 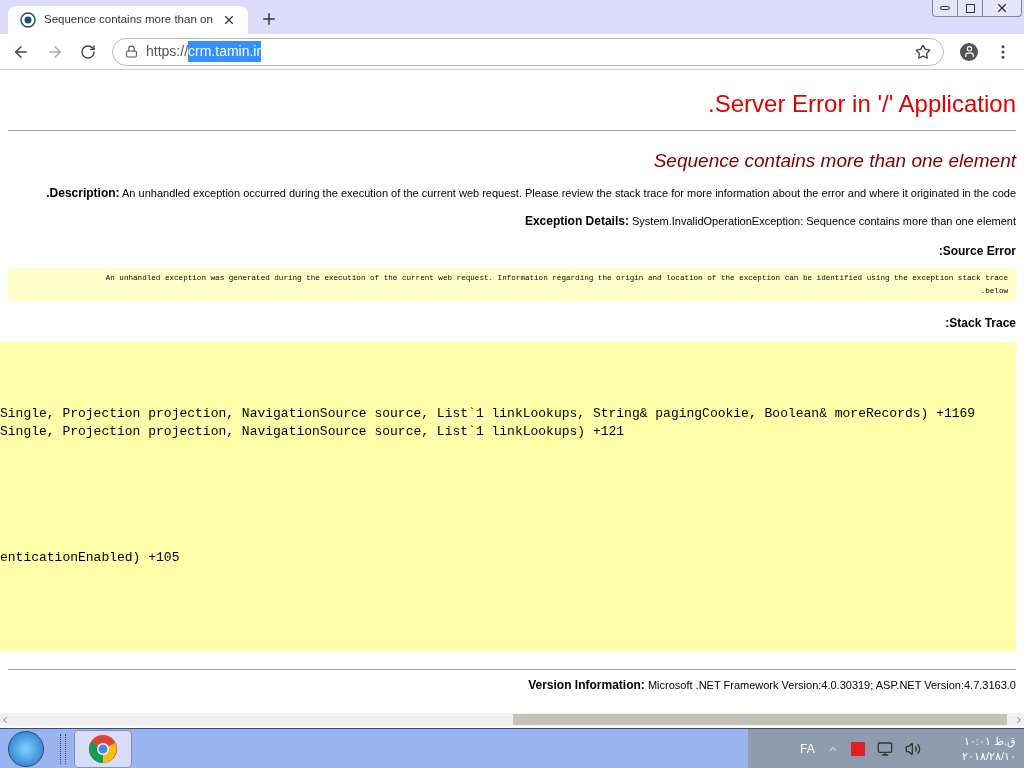 I want to click on tab-title: Sequence contains more than on, so click(x=129, y=20).